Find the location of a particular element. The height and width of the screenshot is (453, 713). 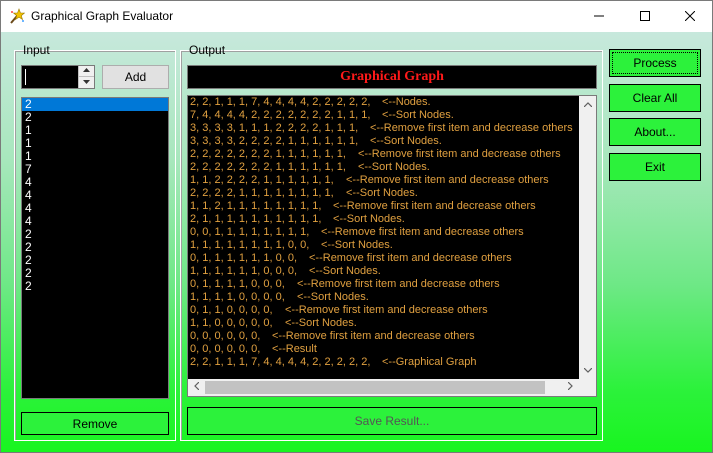

output-line: 1, 1, 1, 1, 0, 0, 0, 0, <--Sort Nodes. is located at coordinates (384, 297).